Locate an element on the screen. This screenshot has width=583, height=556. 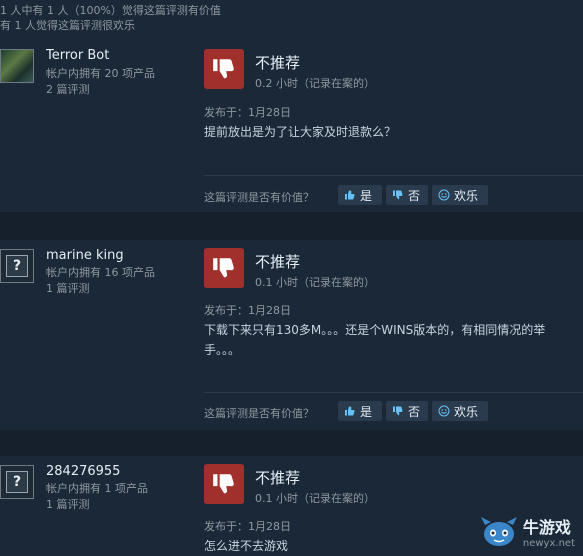
author-products: 帐户内拥有 20 项产品 is located at coordinates (100, 73).